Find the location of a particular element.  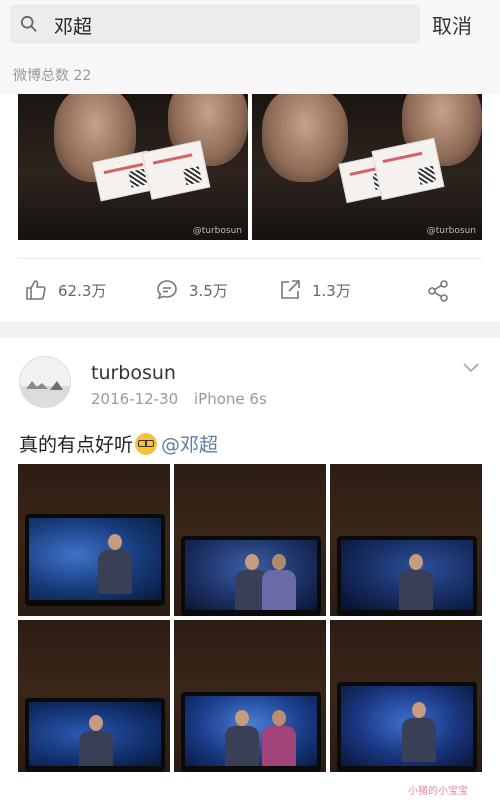

username: turbosun is located at coordinates (133, 373).